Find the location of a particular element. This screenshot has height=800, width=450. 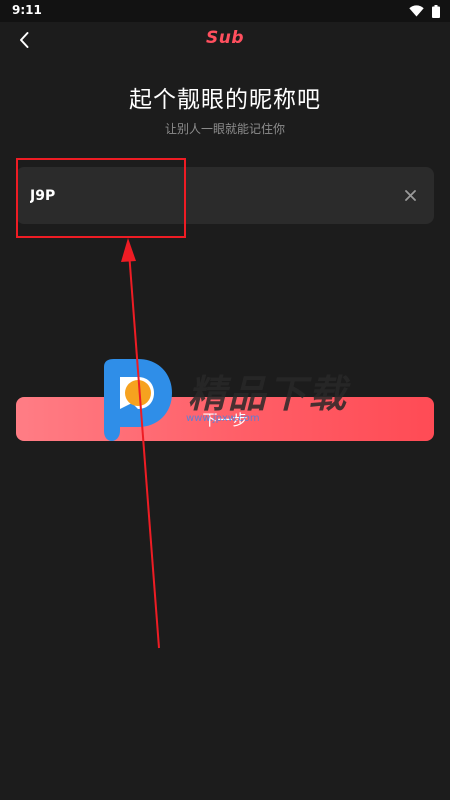

nickname-input is located at coordinates (205, 195).